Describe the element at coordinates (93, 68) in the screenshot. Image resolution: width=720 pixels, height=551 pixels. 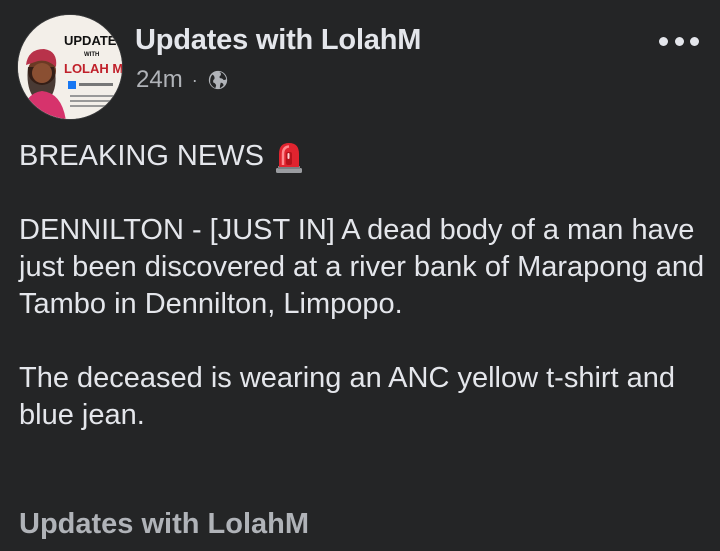
I see `svg-text: LOLAH M` at that location.